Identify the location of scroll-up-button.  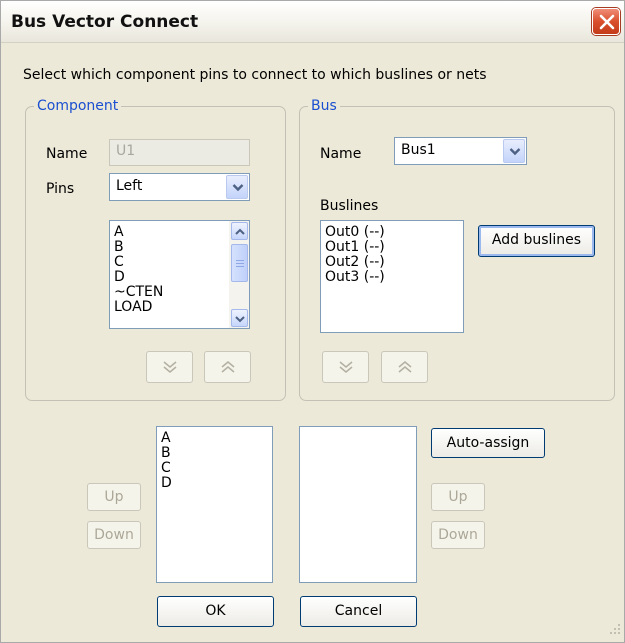
(239, 231).